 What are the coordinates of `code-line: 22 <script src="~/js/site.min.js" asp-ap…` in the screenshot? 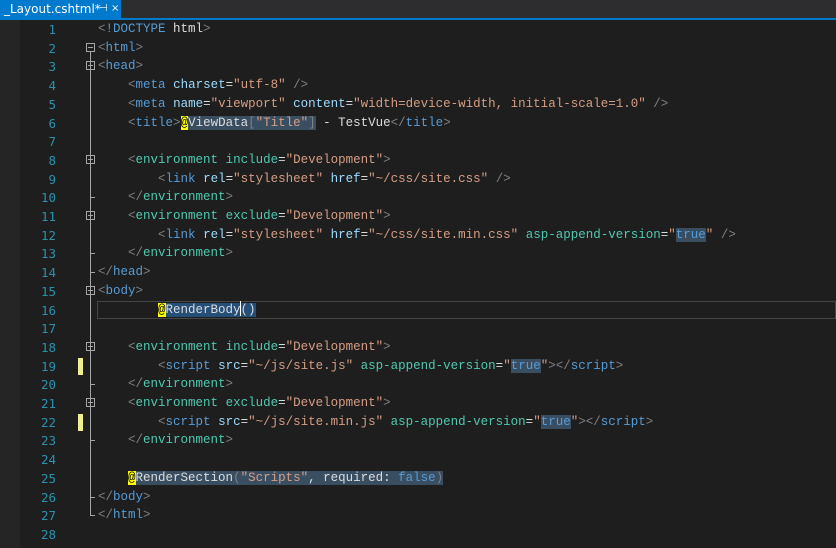 It's located at (418, 422).